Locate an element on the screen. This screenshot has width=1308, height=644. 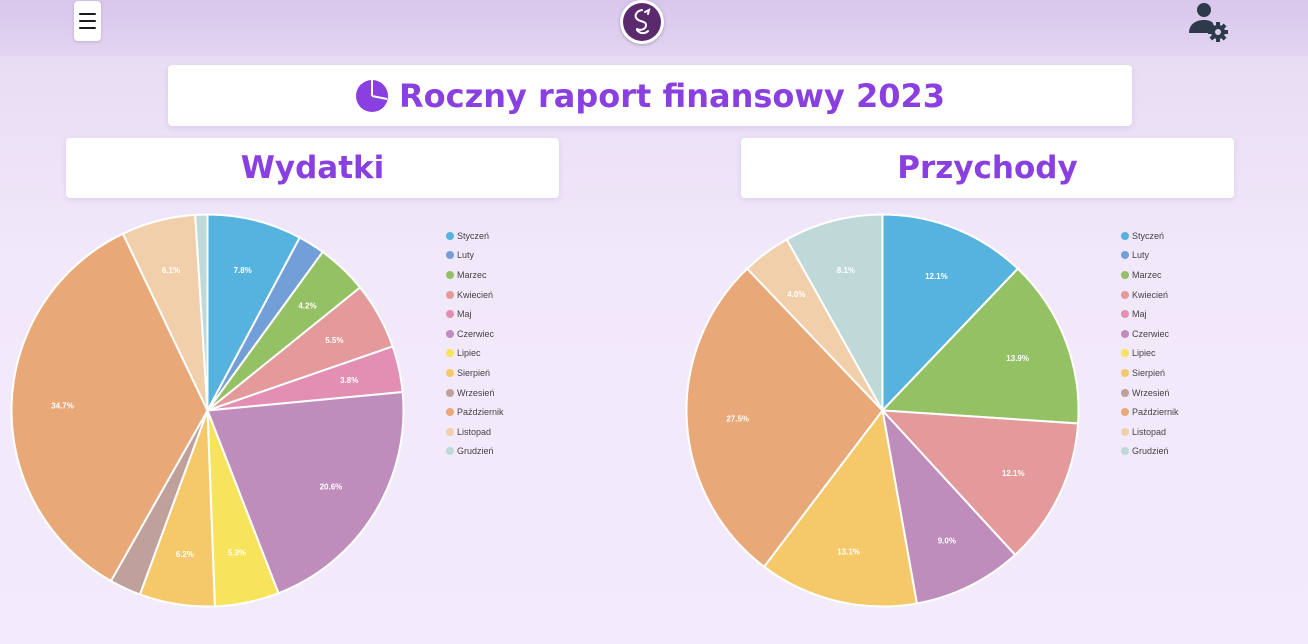
income-slice-label-6: 9.0% is located at coordinates (947, 540).